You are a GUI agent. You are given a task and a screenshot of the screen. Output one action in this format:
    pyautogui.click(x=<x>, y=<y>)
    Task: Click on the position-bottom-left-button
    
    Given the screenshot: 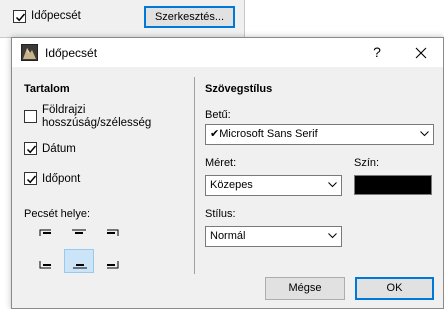 What is the action you would take?
    pyautogui.click(x=49, y=262)
    